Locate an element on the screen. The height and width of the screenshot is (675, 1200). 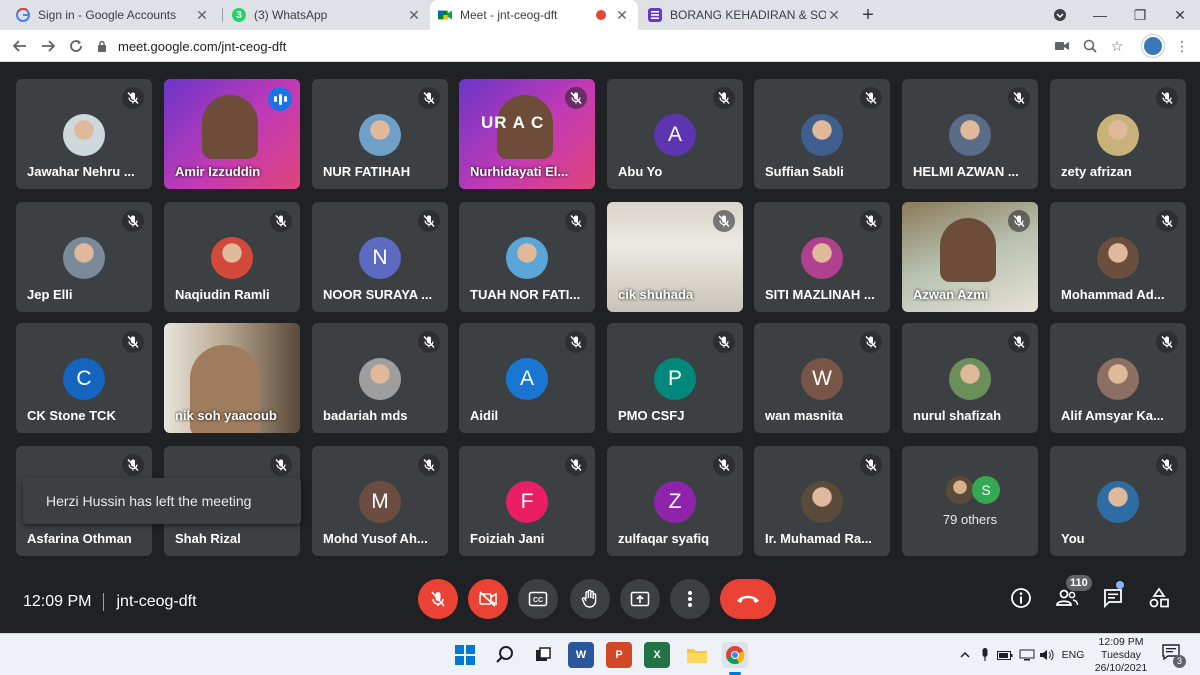
participant-tile: cik shuhada is located at coordinates (675, 257).